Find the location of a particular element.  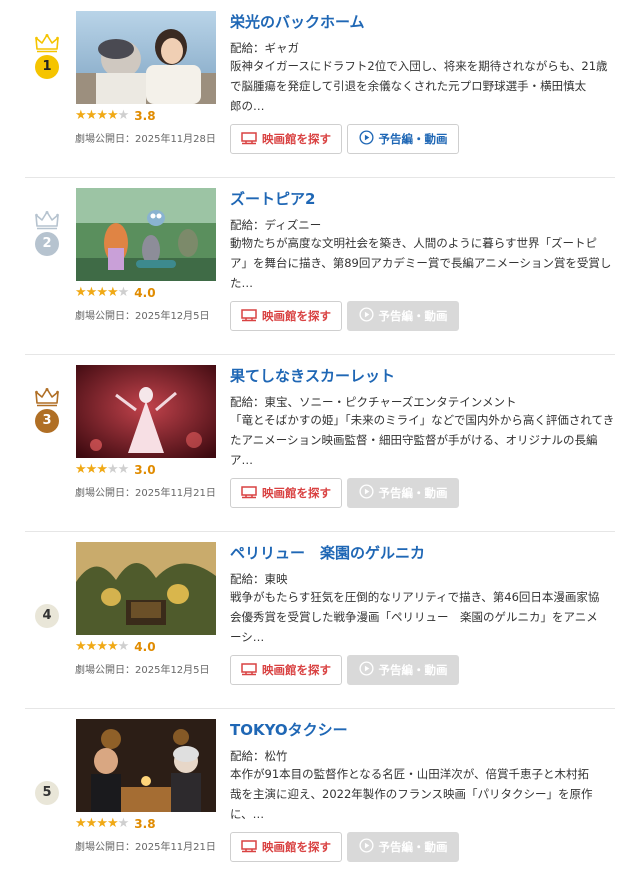

distributor: 配給：東映 is located at coordinates (259, 579).